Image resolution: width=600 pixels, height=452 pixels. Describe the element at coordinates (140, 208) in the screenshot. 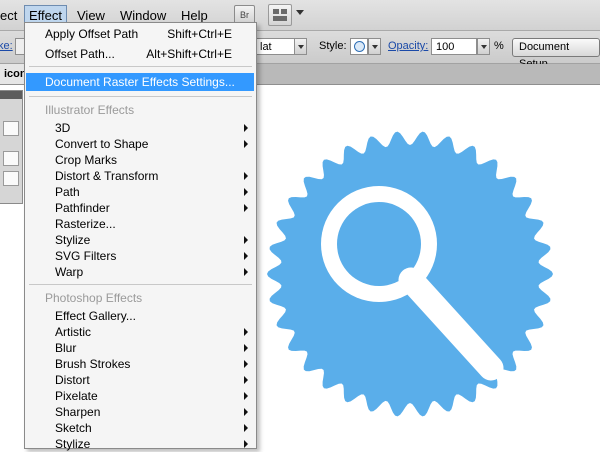

I see `menu-item-pathfinder: Pathfinder` at that location.